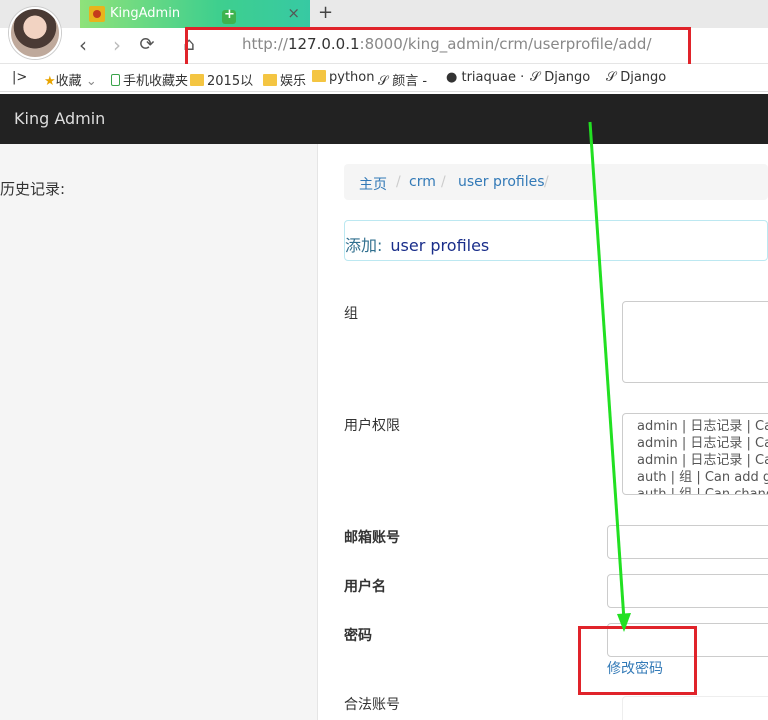 The width and height of the screenshot is (768, 720). What do you see at coordinates (59, 118) in the screenshot?
I see `brand-link: King Admin` at bounding box center [59, 118].